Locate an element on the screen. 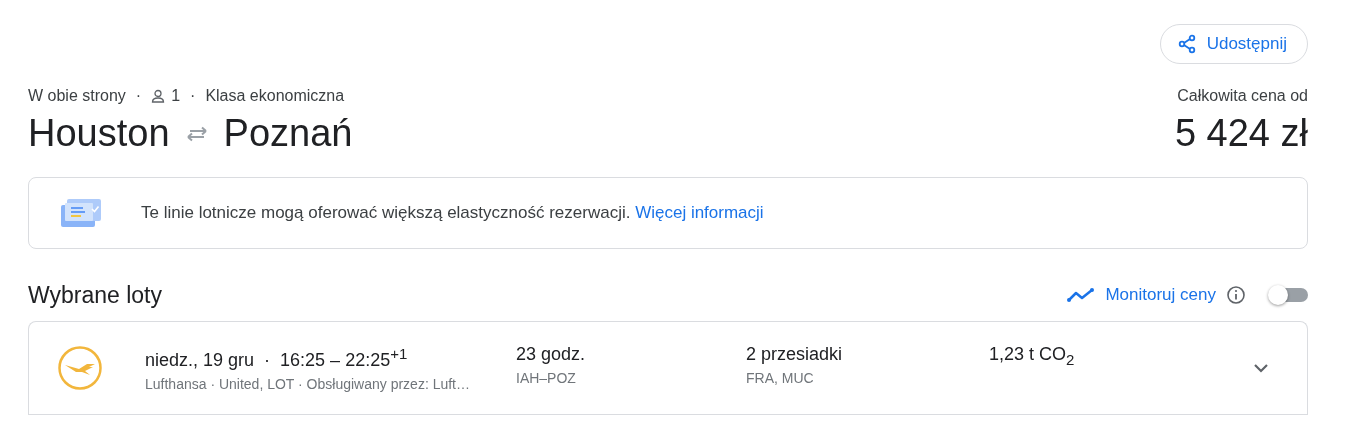  track-prices-label: Monitoruj ceny is located at coordinates (1160, 295).